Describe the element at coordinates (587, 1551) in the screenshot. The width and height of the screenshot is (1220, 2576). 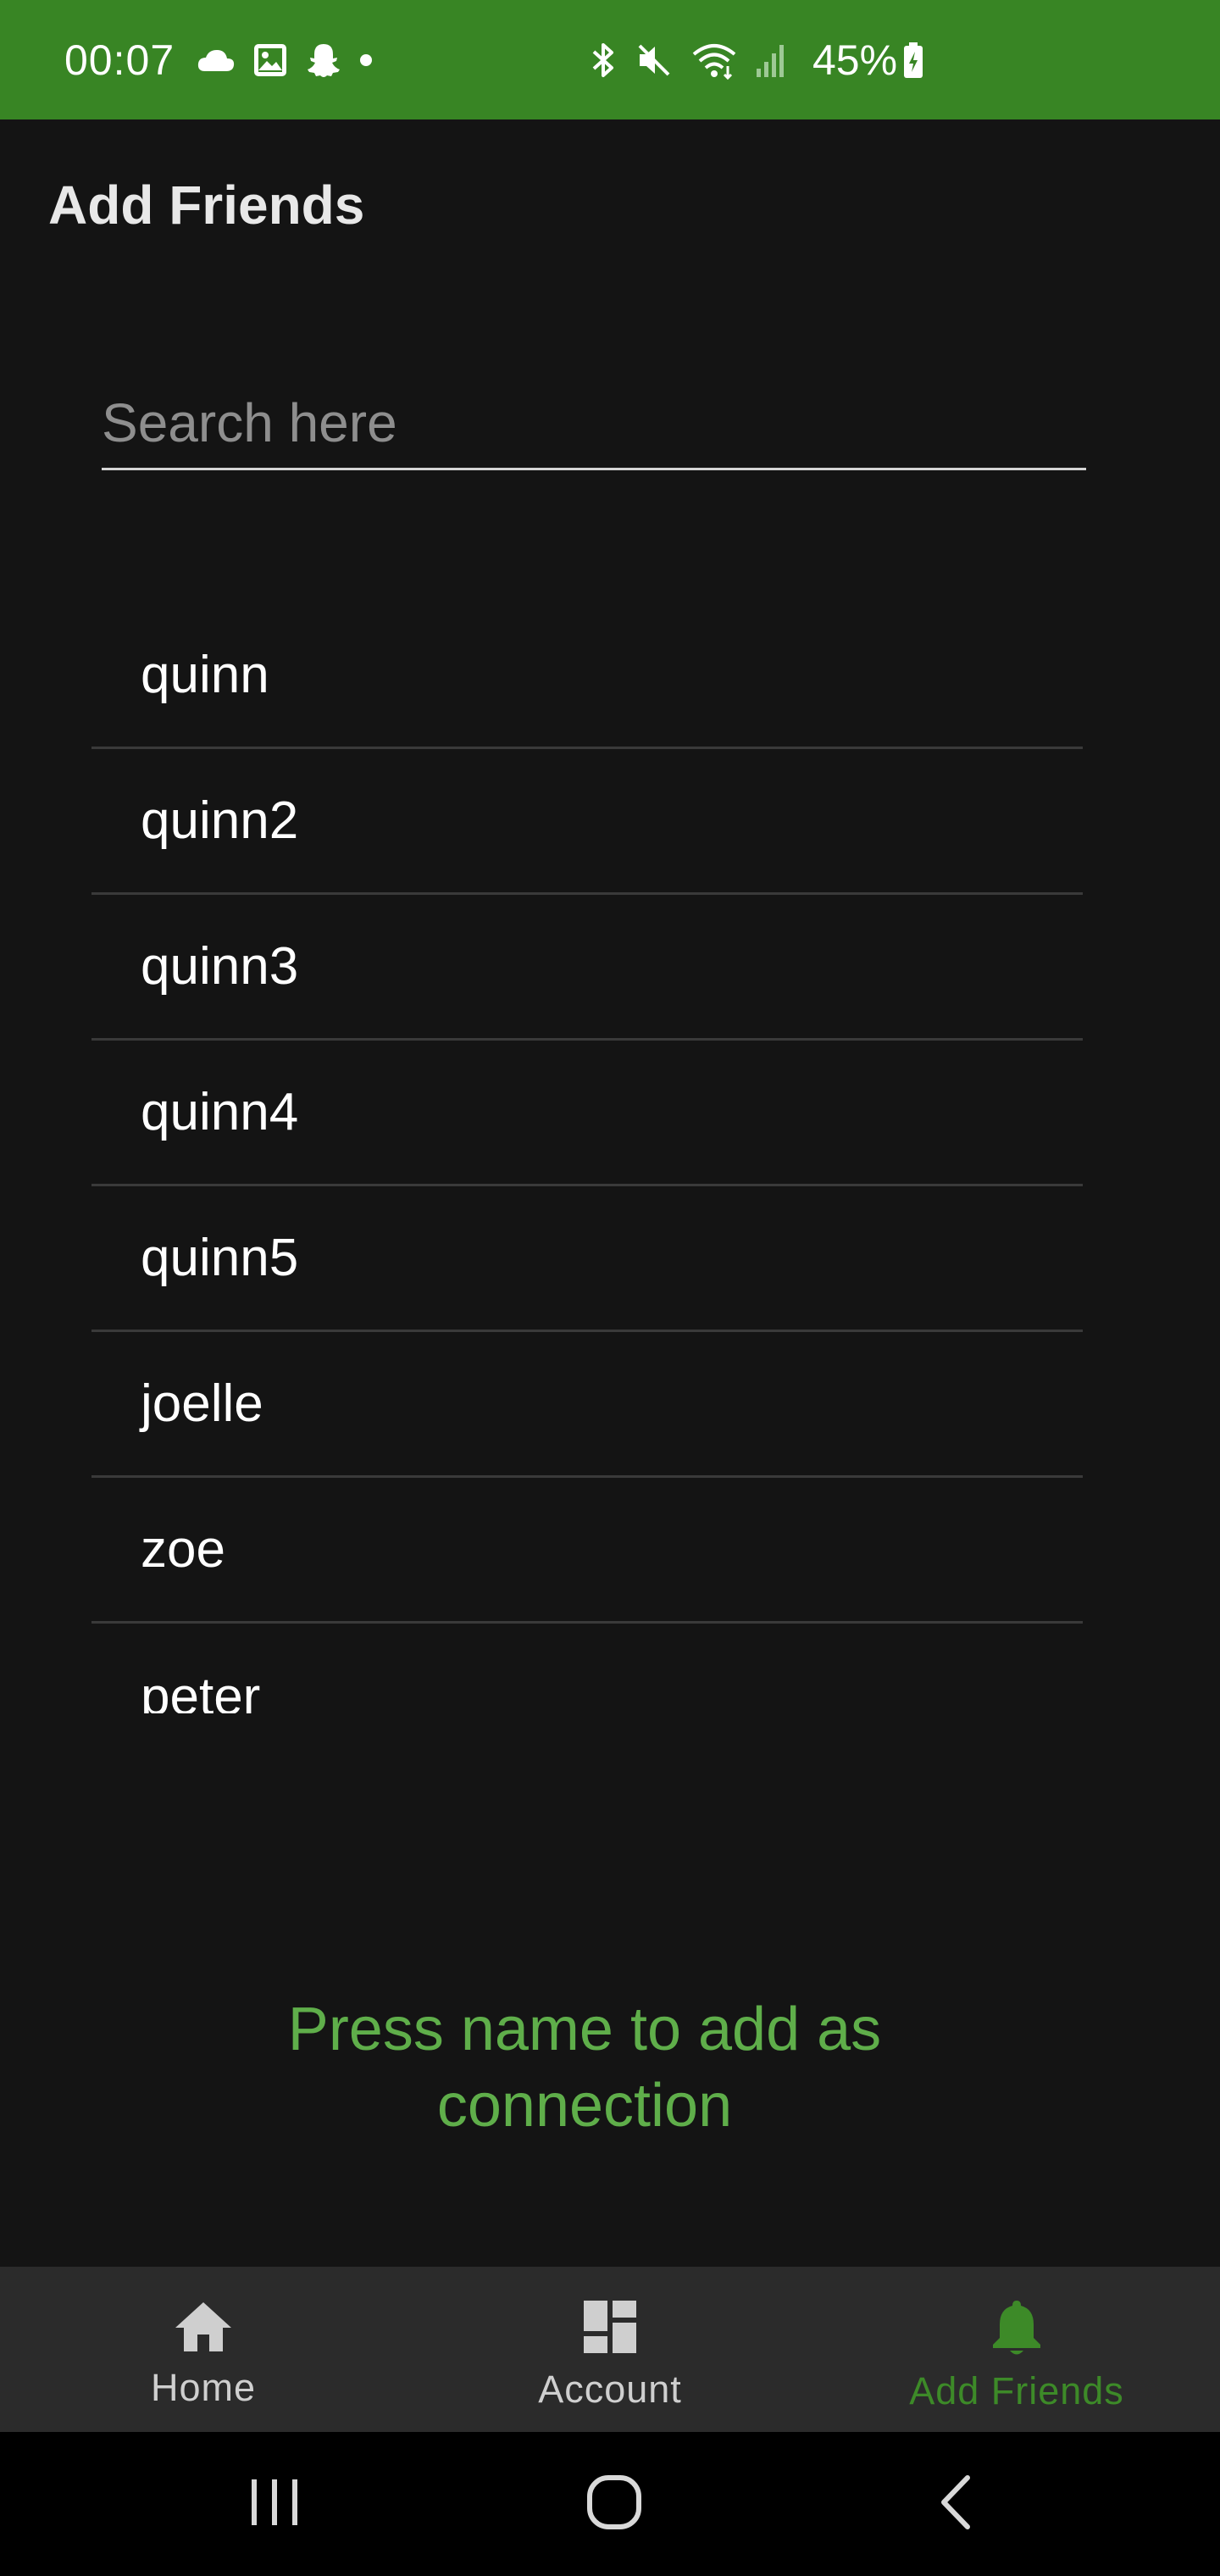
I see `list-item: zoe` at that location.